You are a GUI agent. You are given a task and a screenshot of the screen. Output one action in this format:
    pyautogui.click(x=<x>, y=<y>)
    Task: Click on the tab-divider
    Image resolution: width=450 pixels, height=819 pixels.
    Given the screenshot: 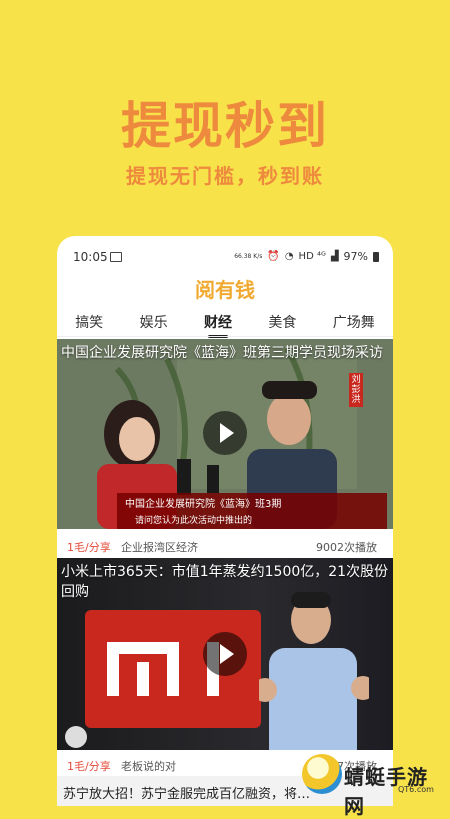 What is the action you would take?
    pyautogui.click(x=225, y=336)
    